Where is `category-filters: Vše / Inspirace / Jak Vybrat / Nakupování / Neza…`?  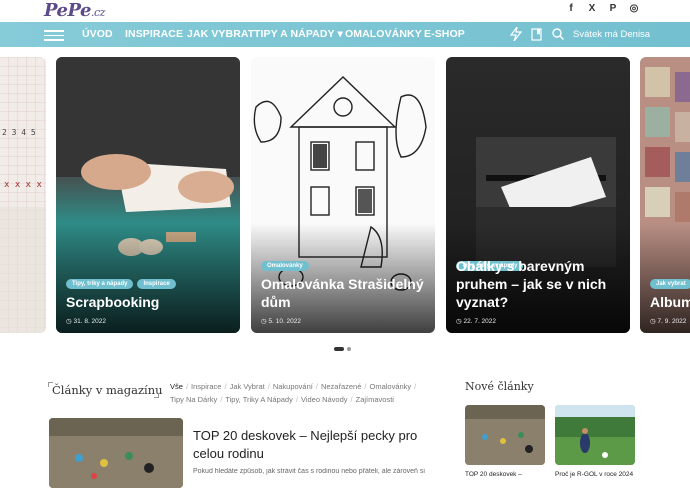
category-filters: Vše / Inspirace / Jak Vybrat / Nakupování / Neza… is located at coordinates (293, 393).